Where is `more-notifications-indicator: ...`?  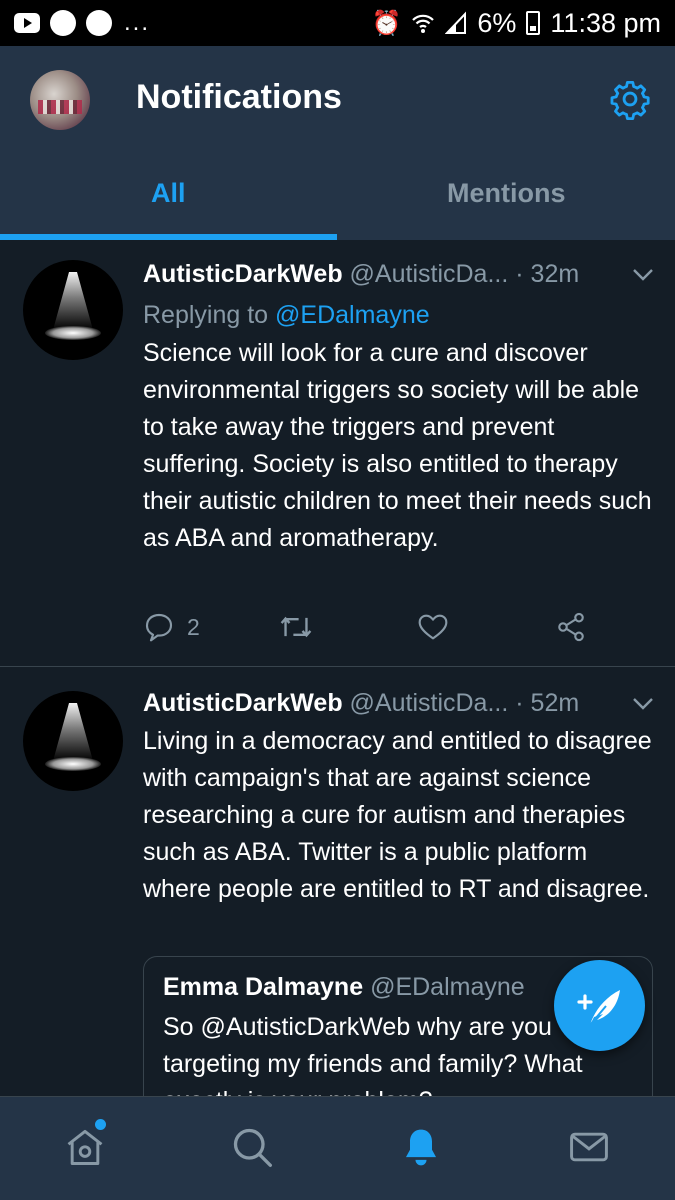 more-notifications-indicator: ... is located at coordinates (137, 22).